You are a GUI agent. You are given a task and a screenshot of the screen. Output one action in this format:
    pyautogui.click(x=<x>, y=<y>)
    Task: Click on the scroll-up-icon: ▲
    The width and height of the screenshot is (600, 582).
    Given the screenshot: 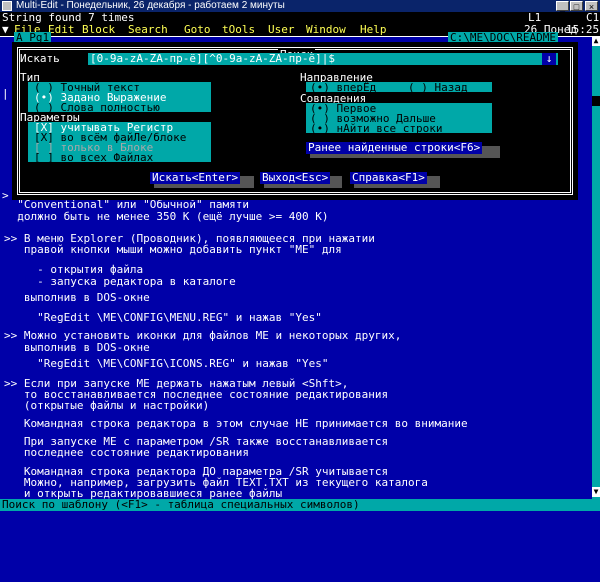 What is the action you would take?
    pyautogui.click(x=596, y=41)
    